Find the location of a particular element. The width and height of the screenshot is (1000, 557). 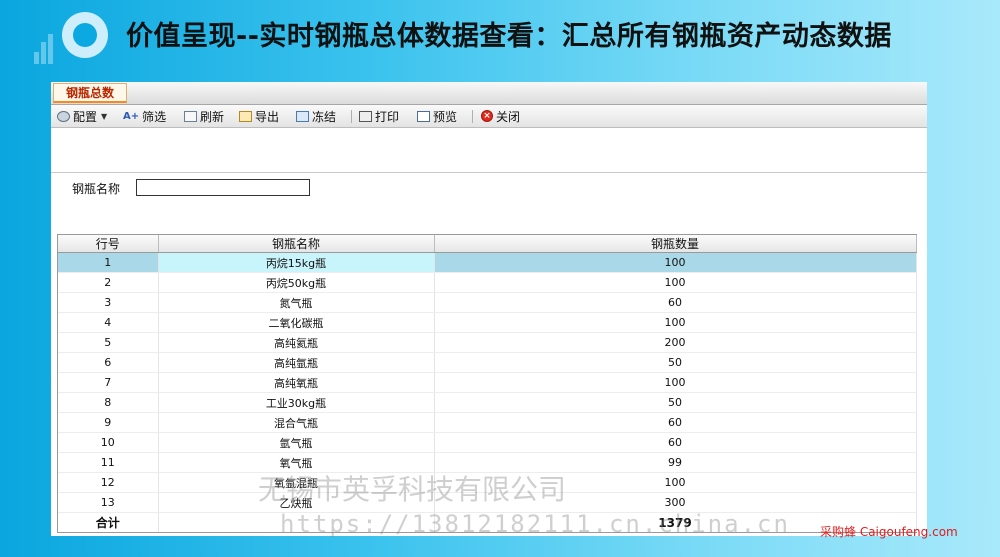

cylinder-name-cell: 工业30kg瓶 is located at coordinates (296, 402).